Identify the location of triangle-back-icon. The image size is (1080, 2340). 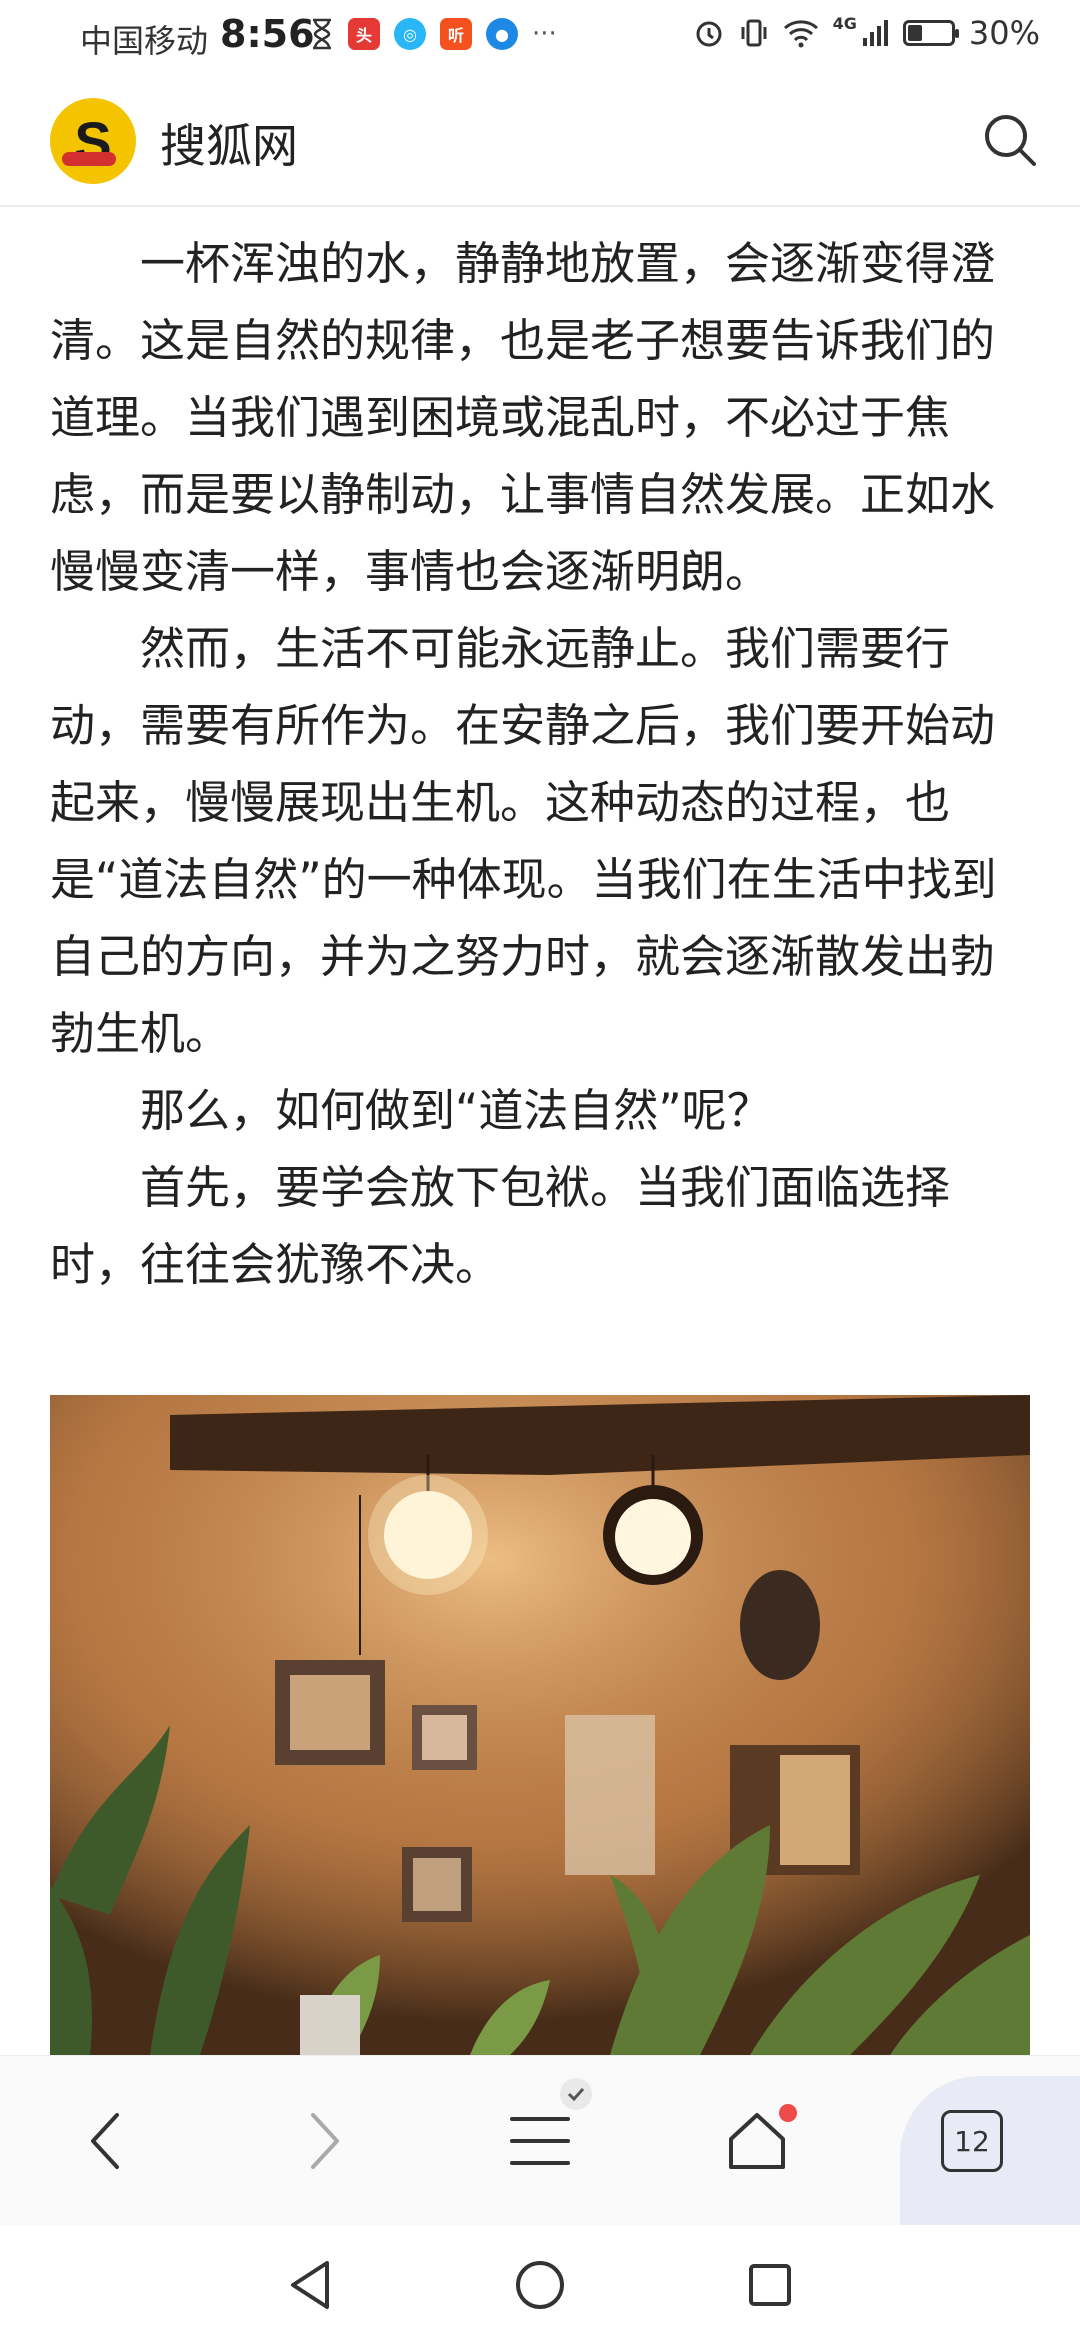
(310, 2285).